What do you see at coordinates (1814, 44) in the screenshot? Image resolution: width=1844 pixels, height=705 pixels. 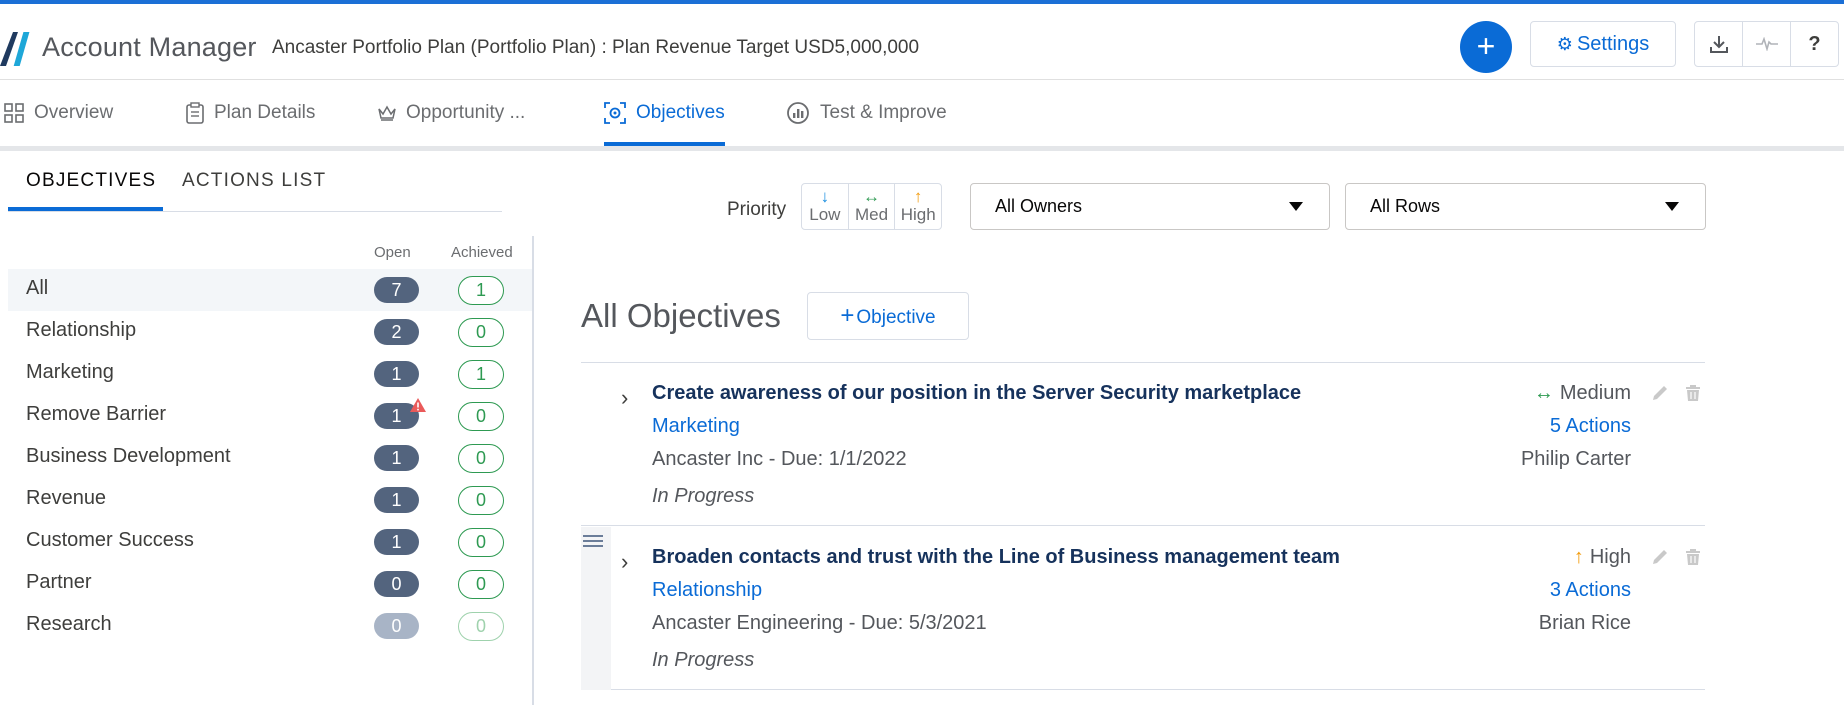 I see `help-icon: ?` at bounding box center [1814, 44].